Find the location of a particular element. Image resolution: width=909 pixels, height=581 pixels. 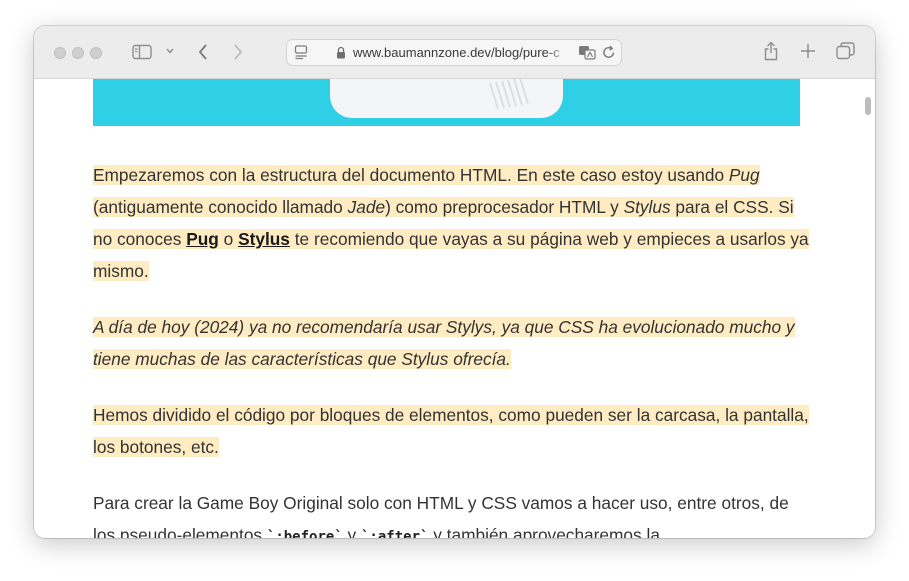

url-fade is located at coordinates (558, 52).